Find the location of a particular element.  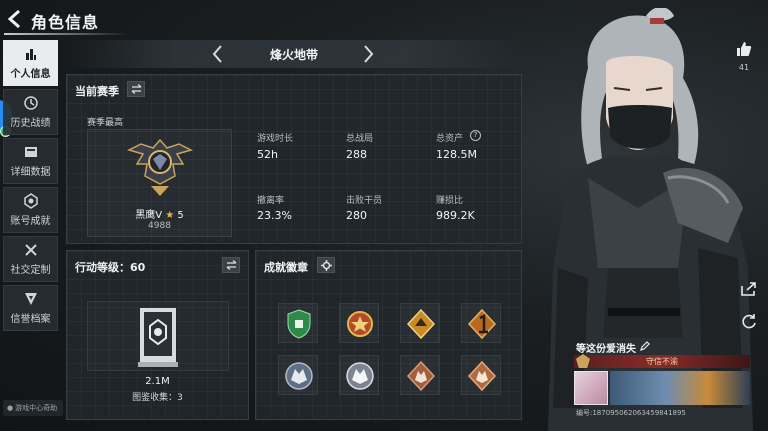

like-count: 41 is located at coordinates (744, 67).